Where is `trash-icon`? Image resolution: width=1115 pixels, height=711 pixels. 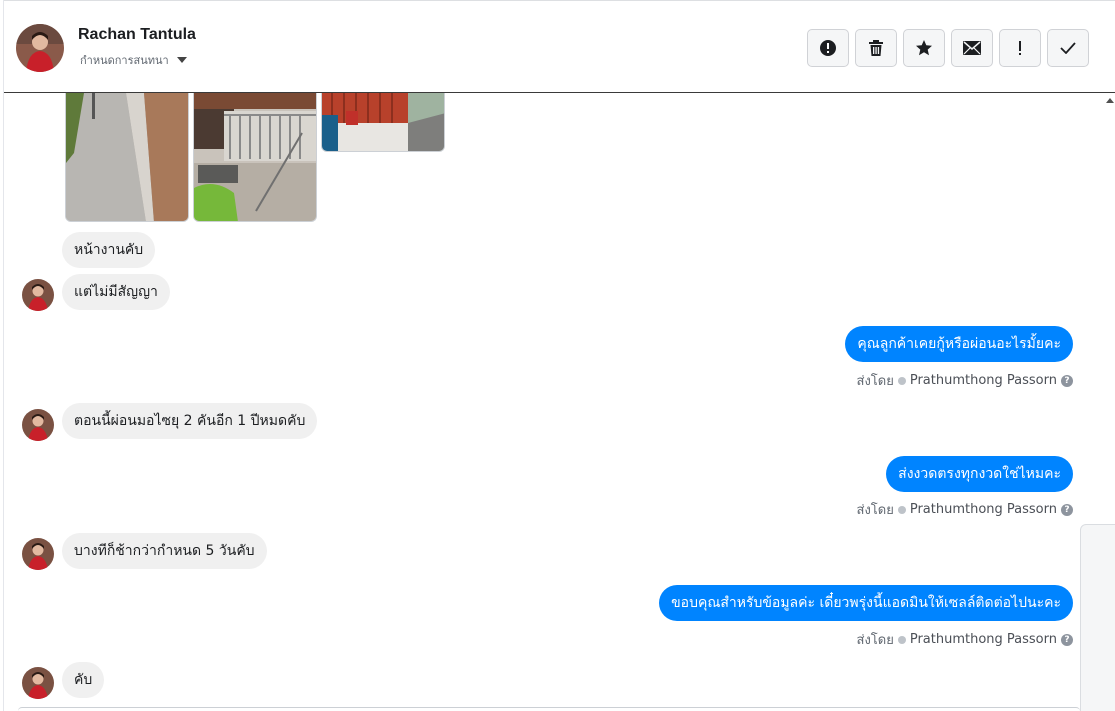 trash-icon is located at coordinates (876, 48).